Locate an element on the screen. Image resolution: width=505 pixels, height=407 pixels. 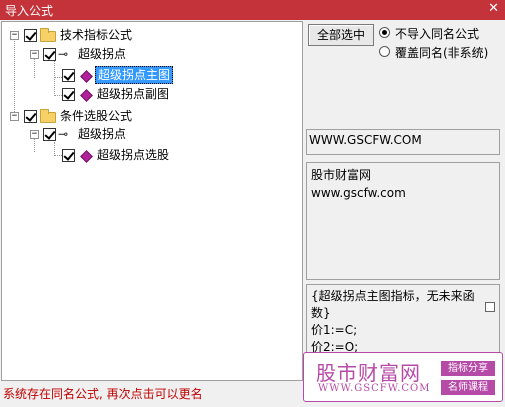
watermark-logo: 股市财富网 WWW.GSCFW.COM 指标分享 名师课程 is located at coordinates (403, 377).